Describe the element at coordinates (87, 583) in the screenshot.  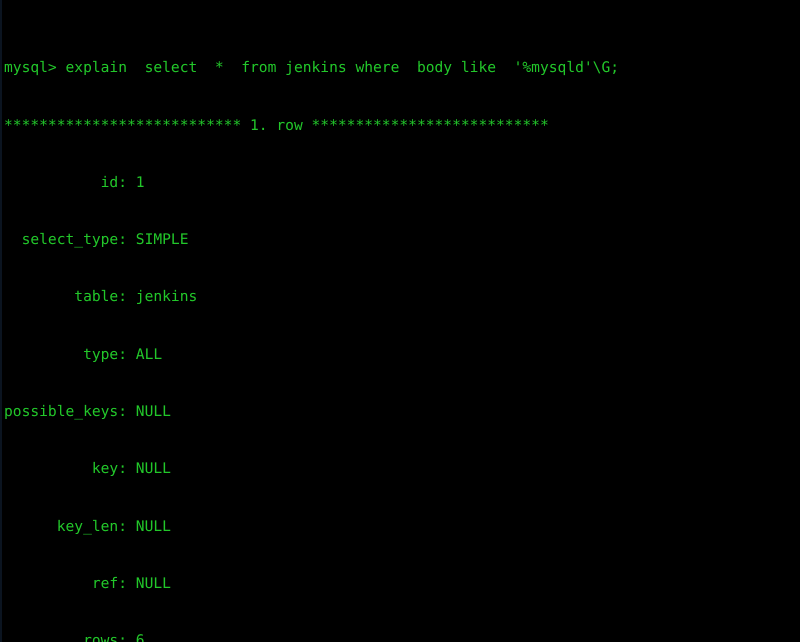
I see `terminal-line: ref: NULL` at that location.